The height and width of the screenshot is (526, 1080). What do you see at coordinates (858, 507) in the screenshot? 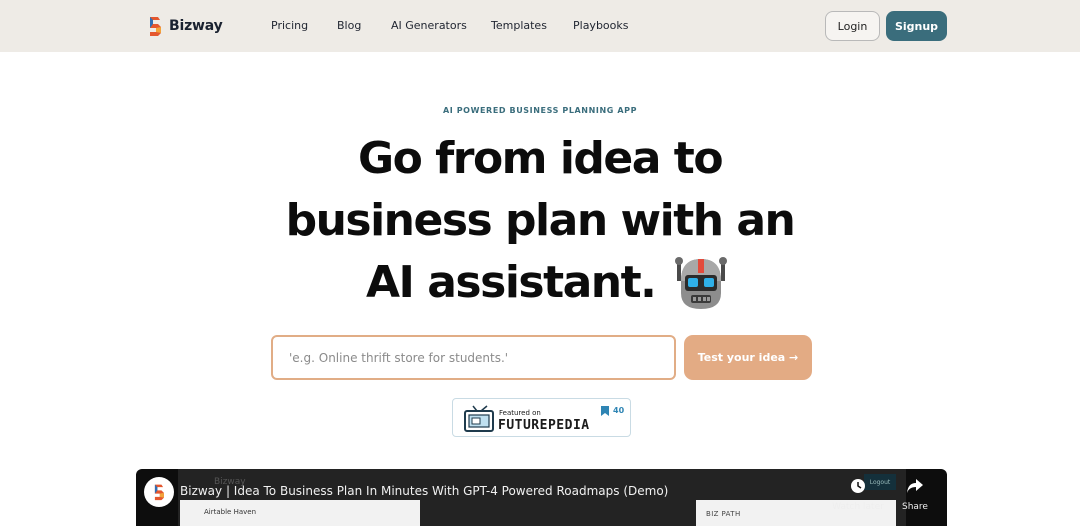
I see `watch-later-label: Watch later` at bounding box center [858, 507].